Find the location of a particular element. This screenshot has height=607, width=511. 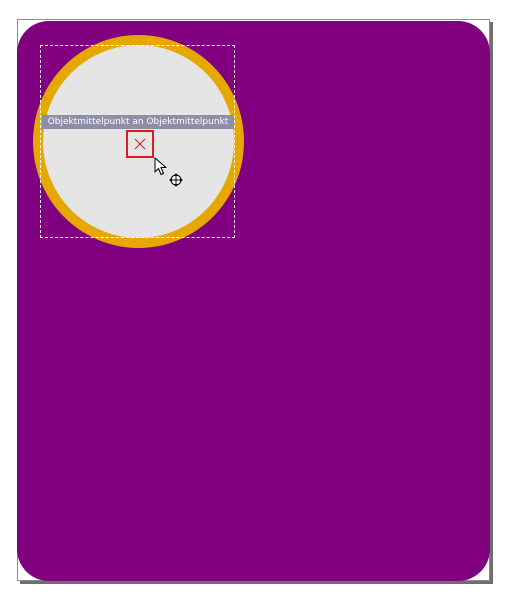

snap-tooltip-label: Objektmittelpunkt an Objektmittelpunkt is located at coordinates (138, 122).